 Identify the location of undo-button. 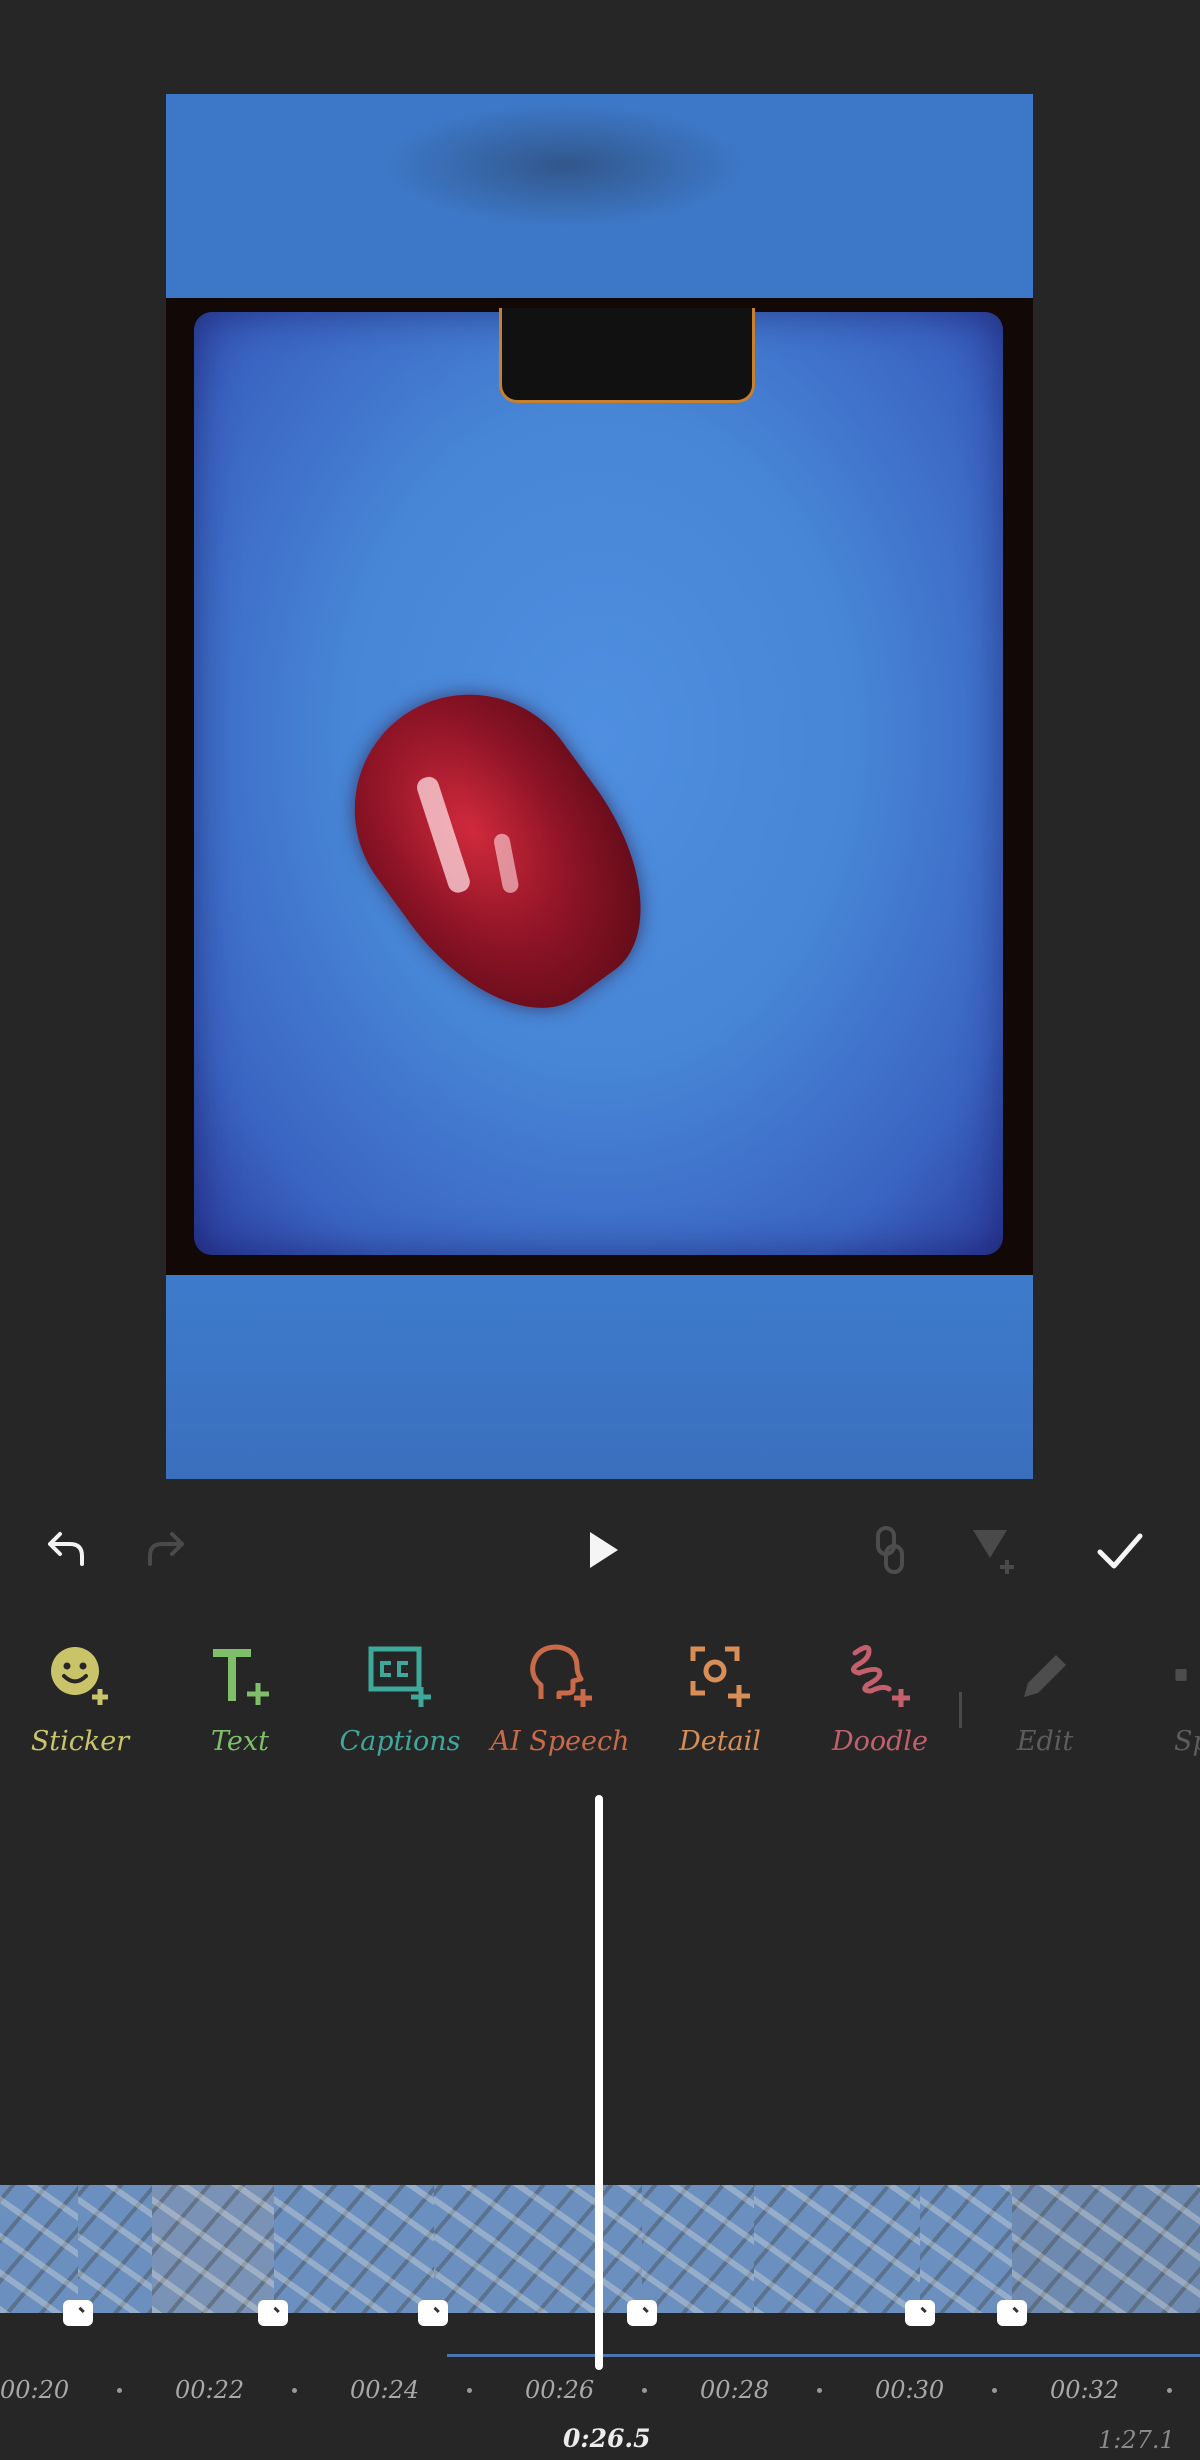
(64, 1550).